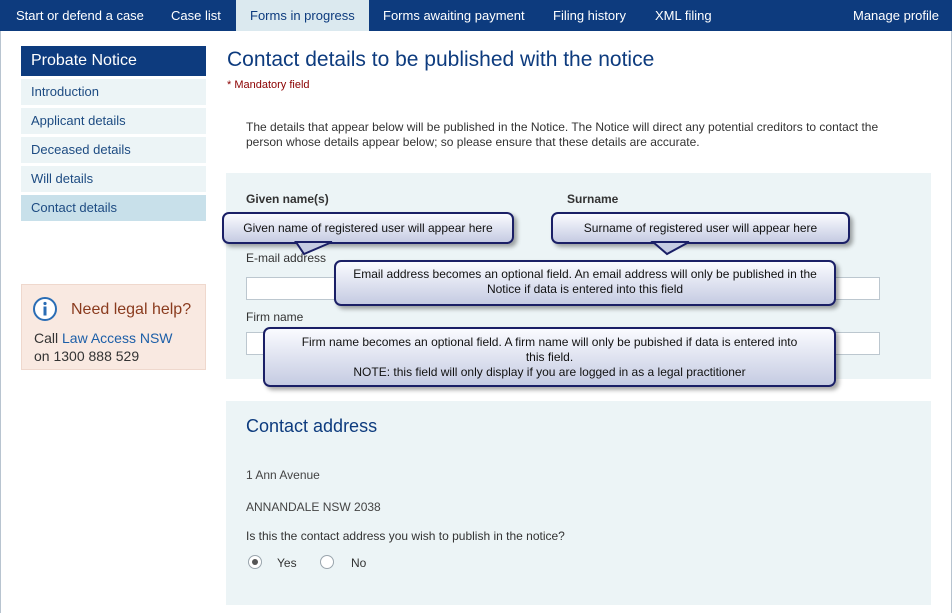 The width and height of the screenshot is (952, 613). I want to click on radio-no, so click(327, 562).